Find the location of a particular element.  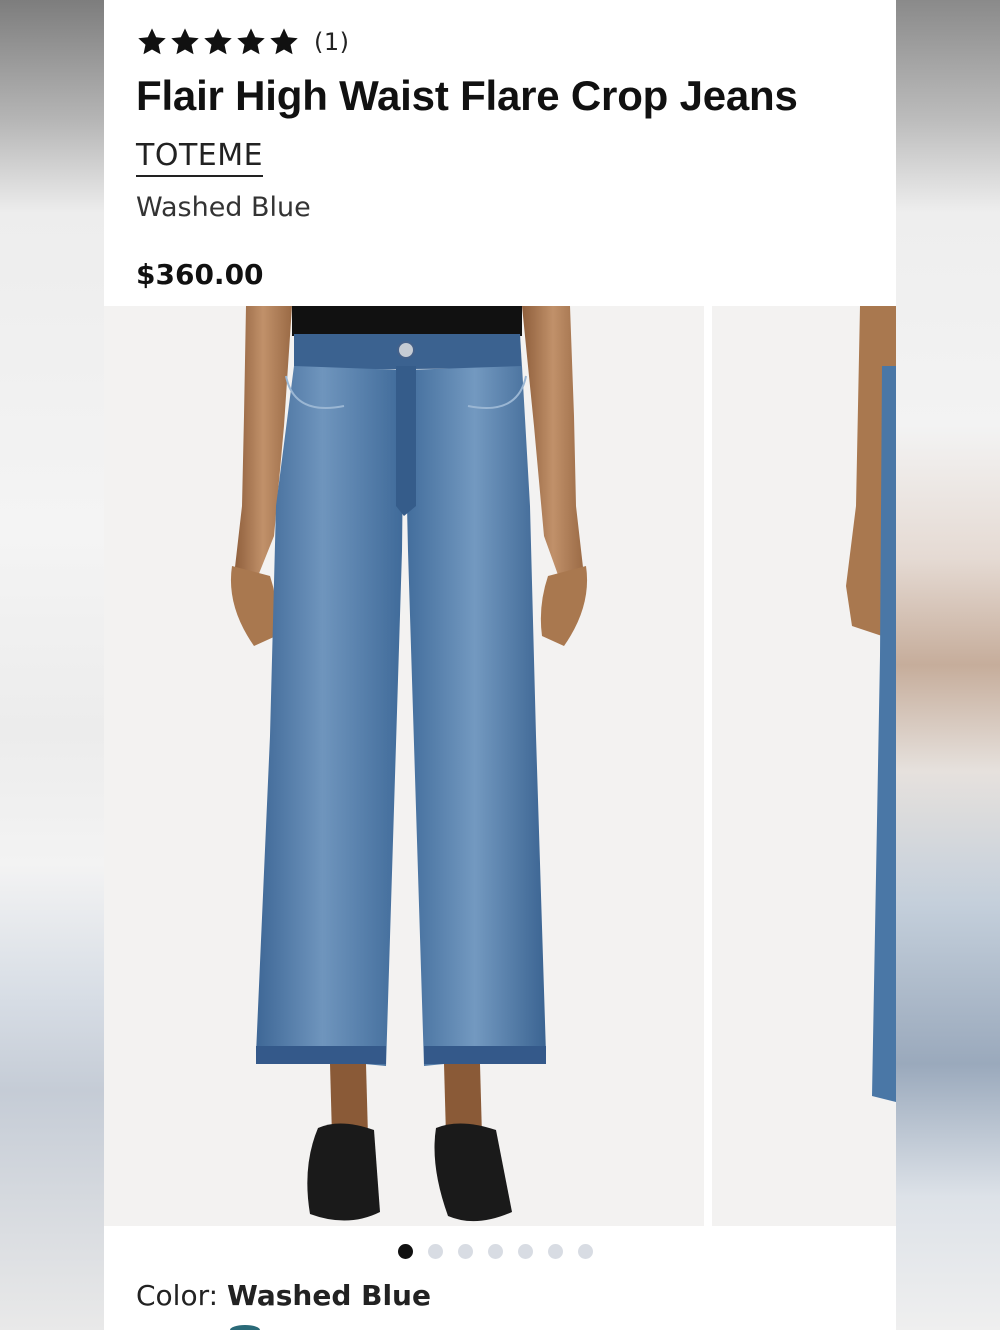

color-label: Color: is located at coordinates (181, 1295).